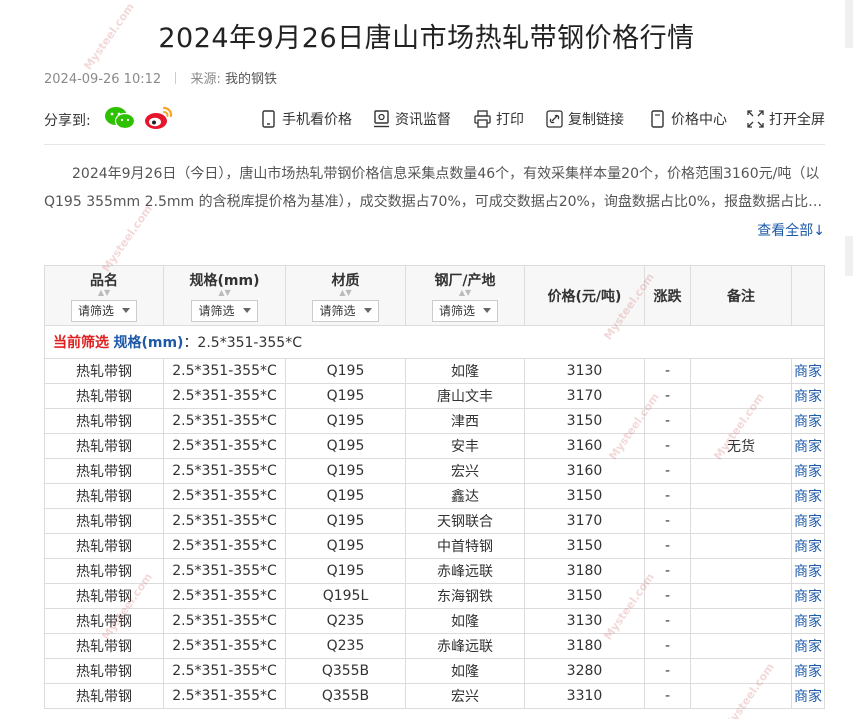 The image size is (853, 719). Describe the element at coordinates (81, 343) in the screenshot. I see `current-filter-label: 当前筛选` at that location.